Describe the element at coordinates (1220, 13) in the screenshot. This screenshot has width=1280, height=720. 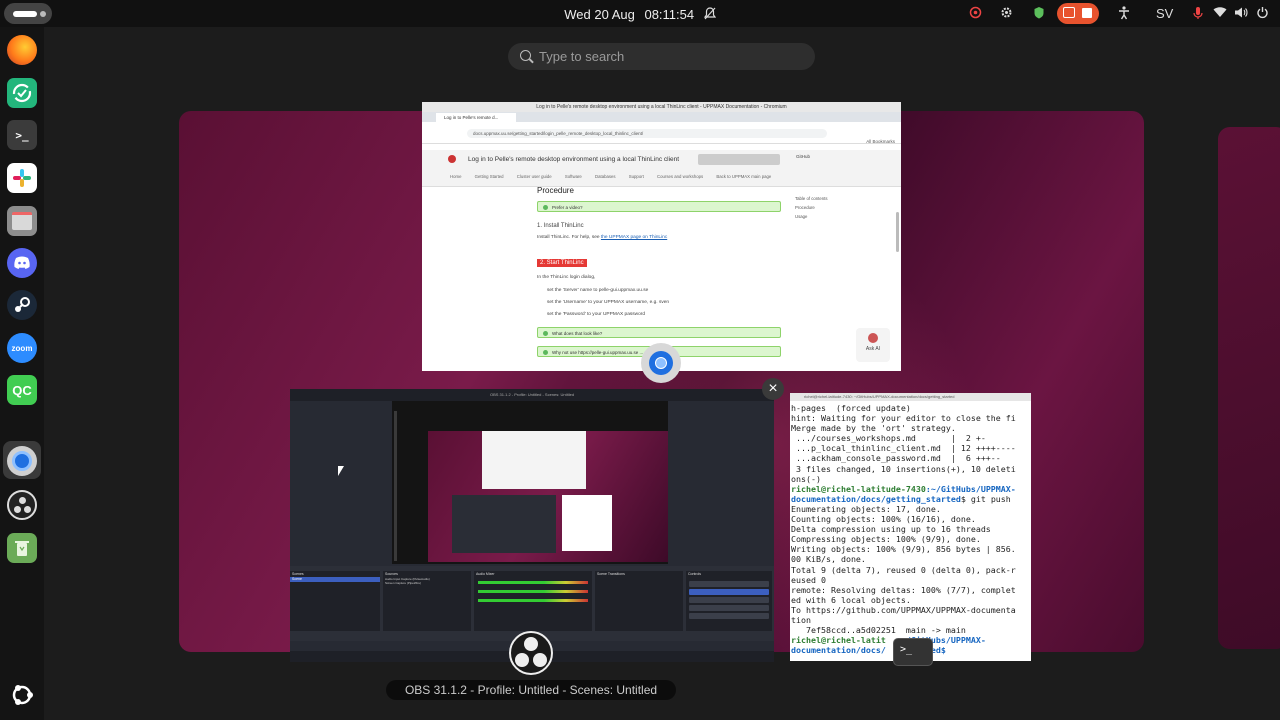
I see `wifi-icon` at that location.